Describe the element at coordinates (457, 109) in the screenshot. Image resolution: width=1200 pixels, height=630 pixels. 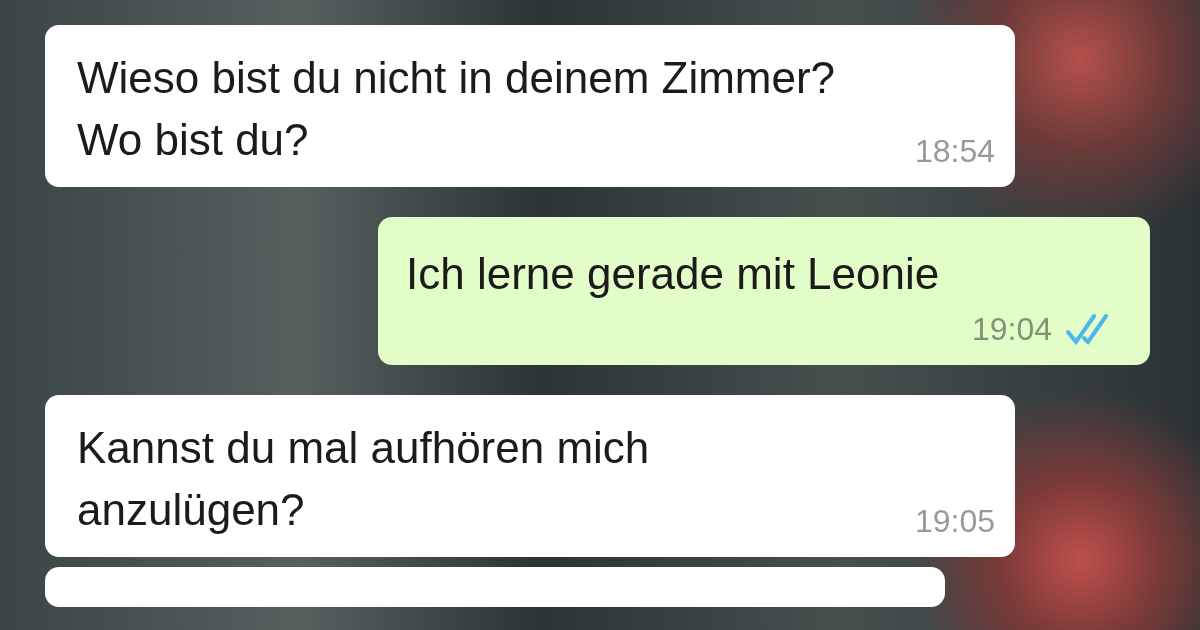
I see `message-text: Wieso bist du nicht in deinem Zimmer? Wo bist du?` at that location.